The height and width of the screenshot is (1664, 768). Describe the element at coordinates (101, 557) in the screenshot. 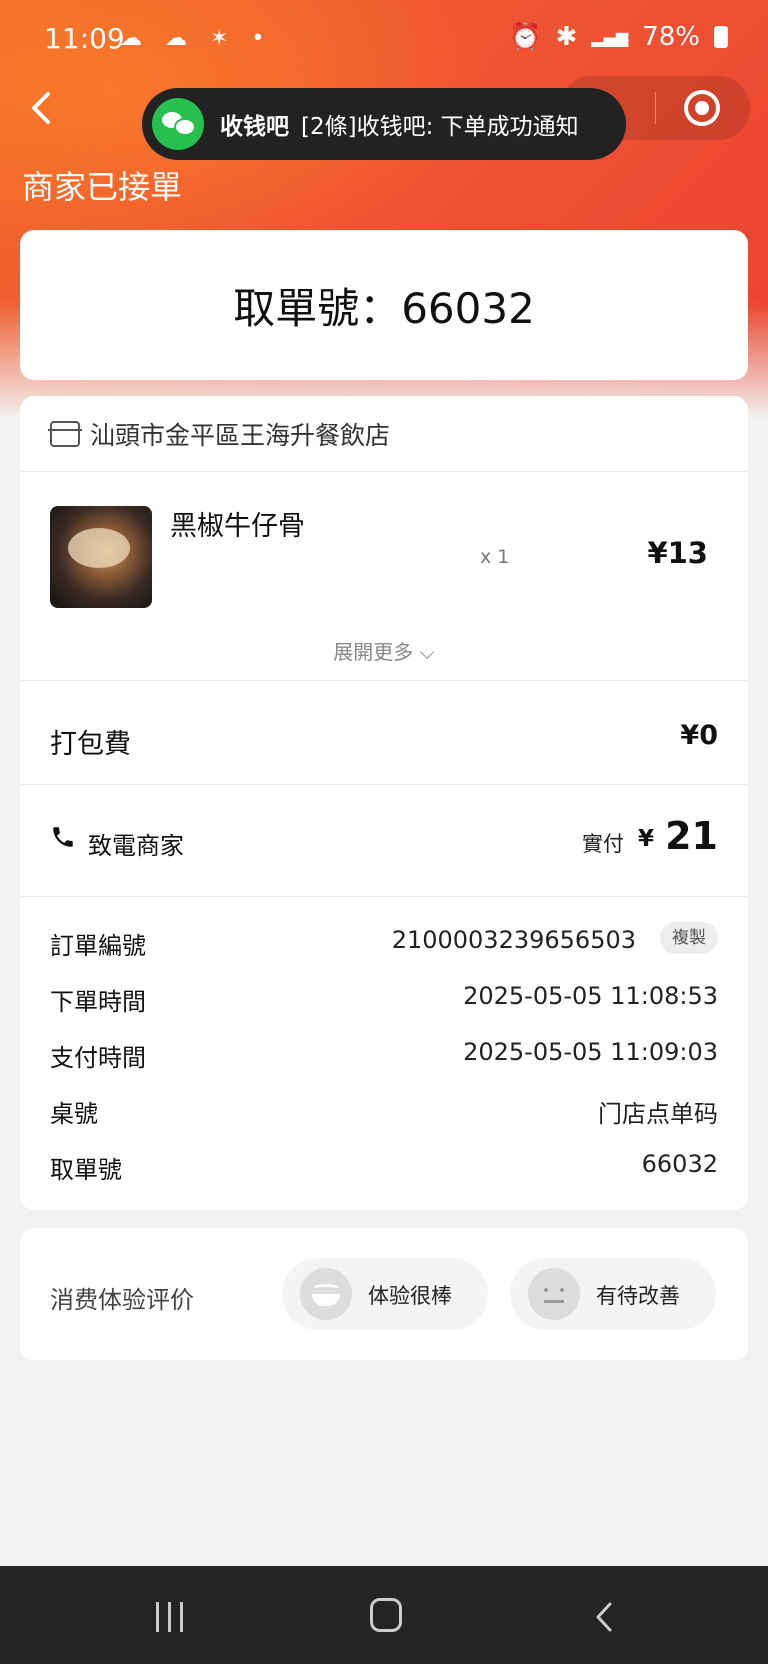

I see `item-image` at that location.